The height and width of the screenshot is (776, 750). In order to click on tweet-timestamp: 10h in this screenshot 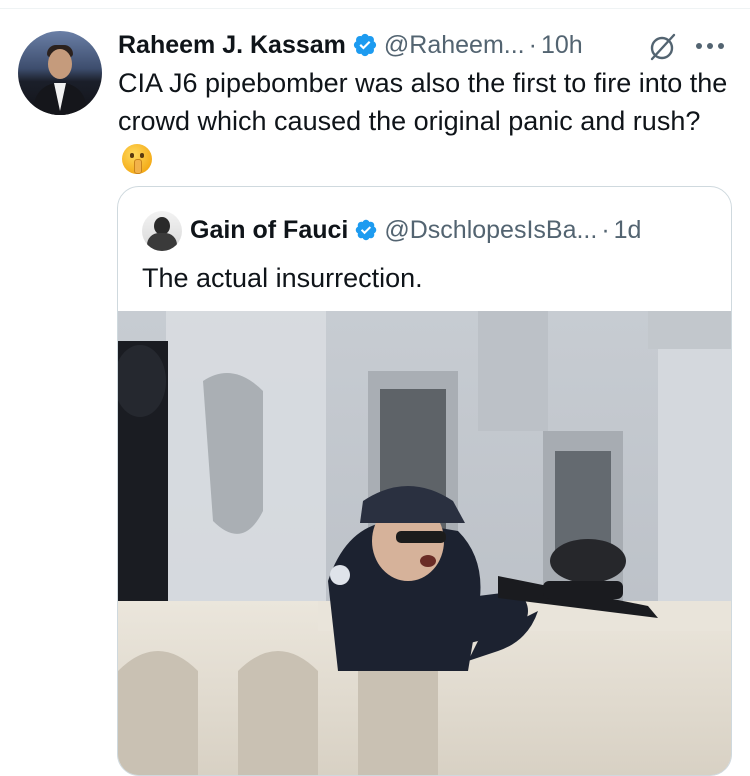, I will do `click(562, 45)`.